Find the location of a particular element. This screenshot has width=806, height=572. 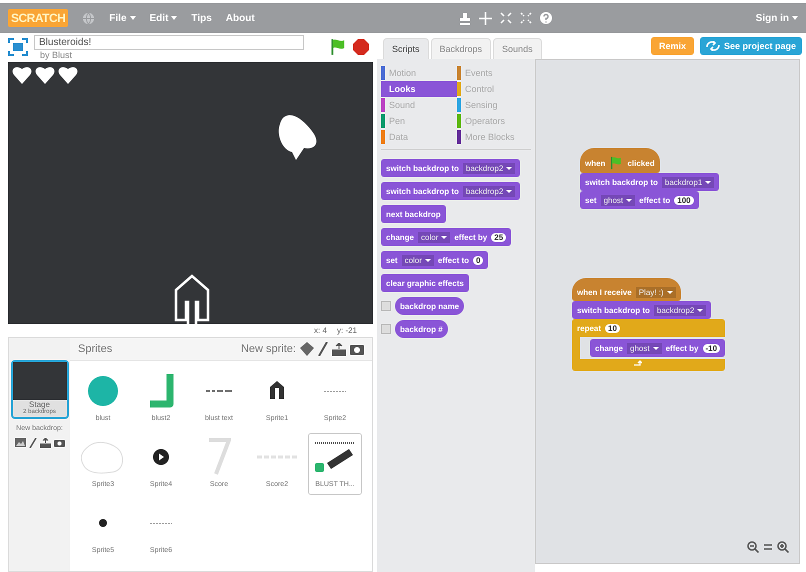

block-text: repeat is located at coordinates (589, 328).